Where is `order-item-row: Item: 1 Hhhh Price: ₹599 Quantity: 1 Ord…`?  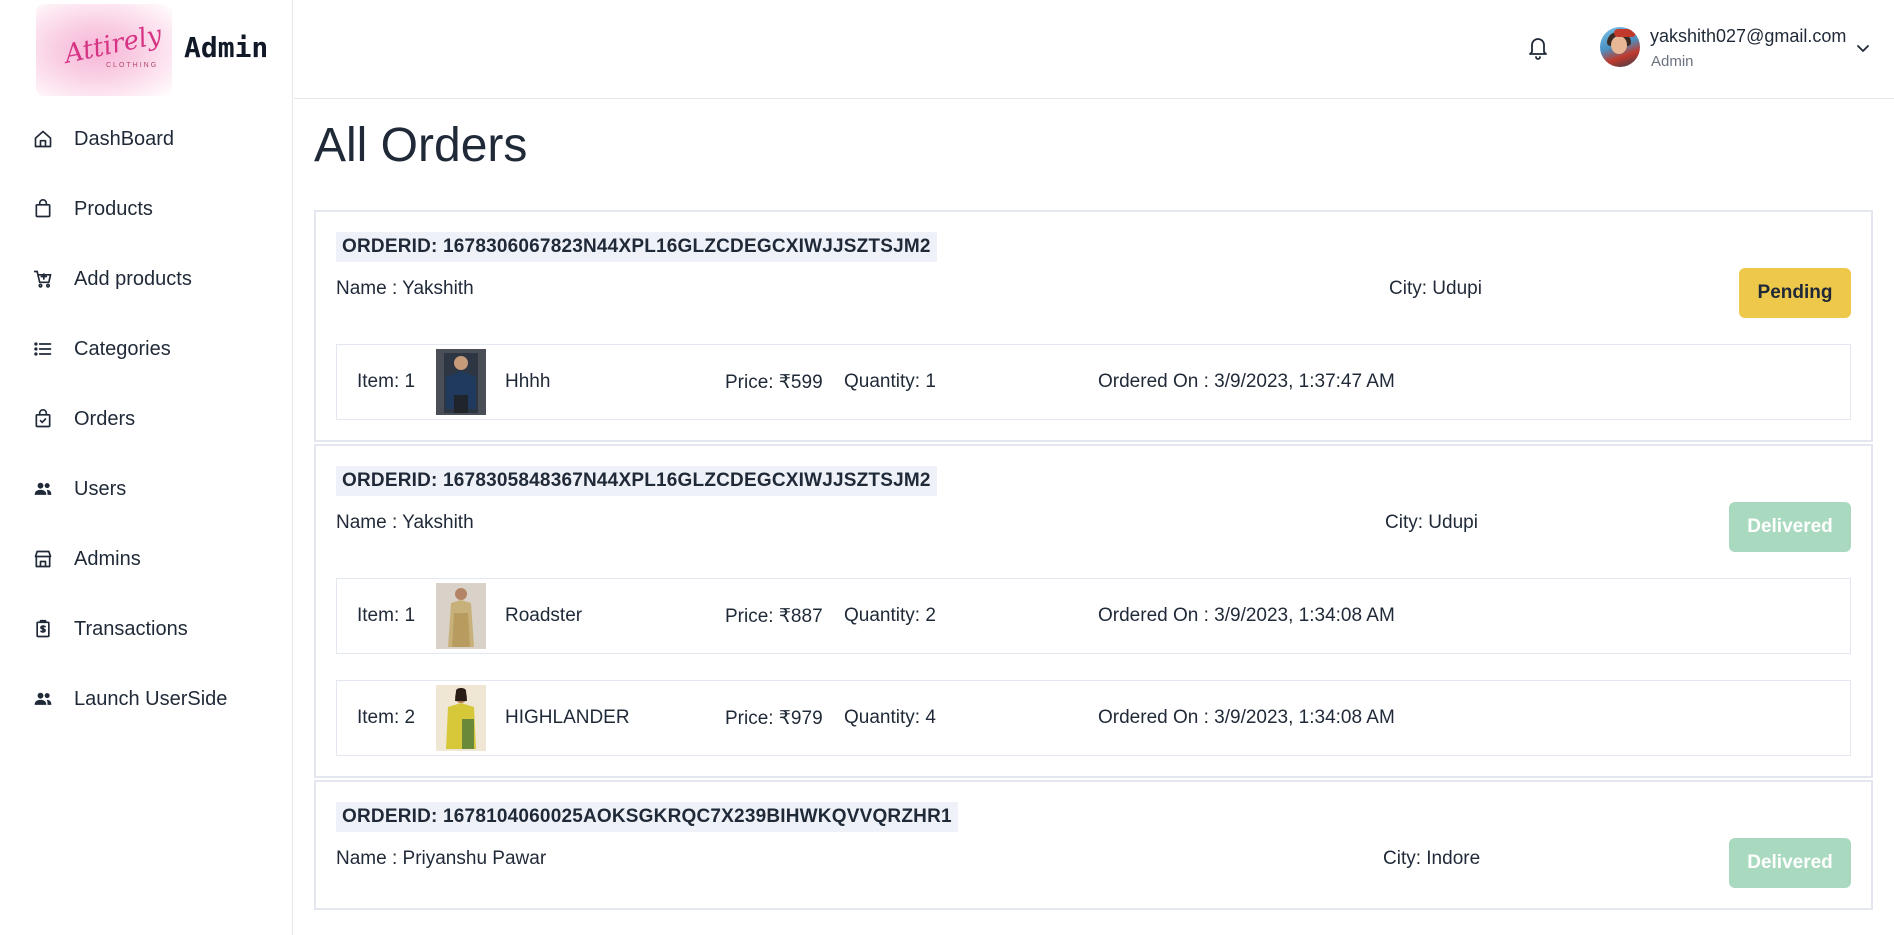
order-item-row: Item: 1 Hhhh Price: ₹599 Quantity: 1 Ord… is located at coordinates (1093, 382).